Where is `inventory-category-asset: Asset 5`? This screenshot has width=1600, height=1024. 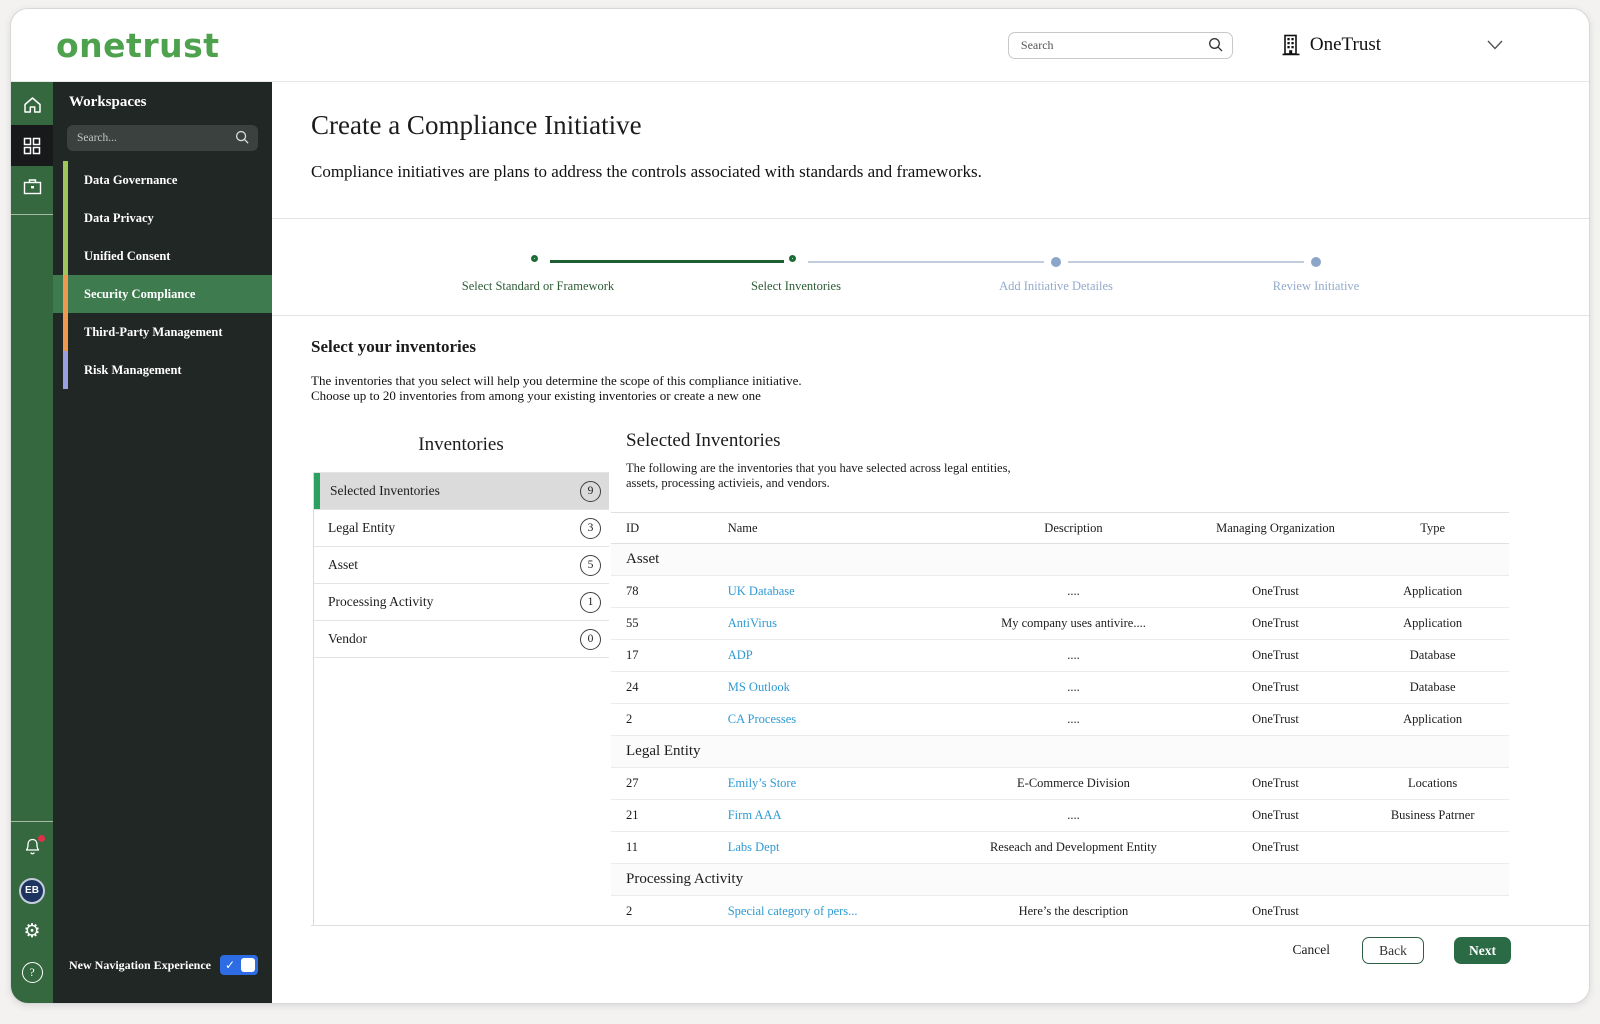 inventory-category-asset: Asset 5 is located at coordinates (461, 565).